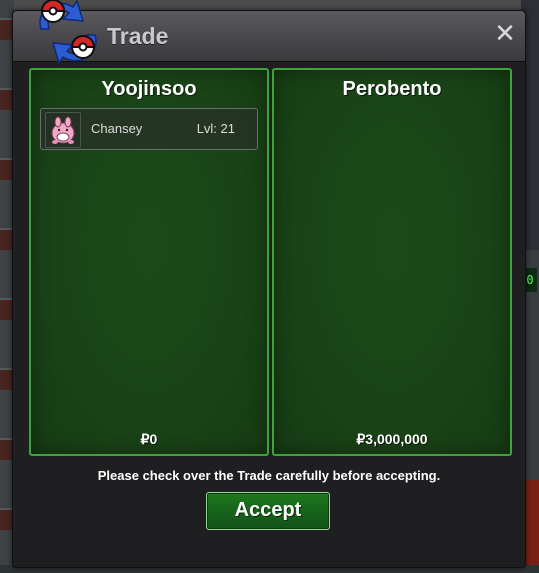 Image resolution: width=539 pixels, height=573 pixels. What do you see at coordinates (268, 511) in the screenshot?
I see `accept-button: Accept` at bounding box center [268, 511].